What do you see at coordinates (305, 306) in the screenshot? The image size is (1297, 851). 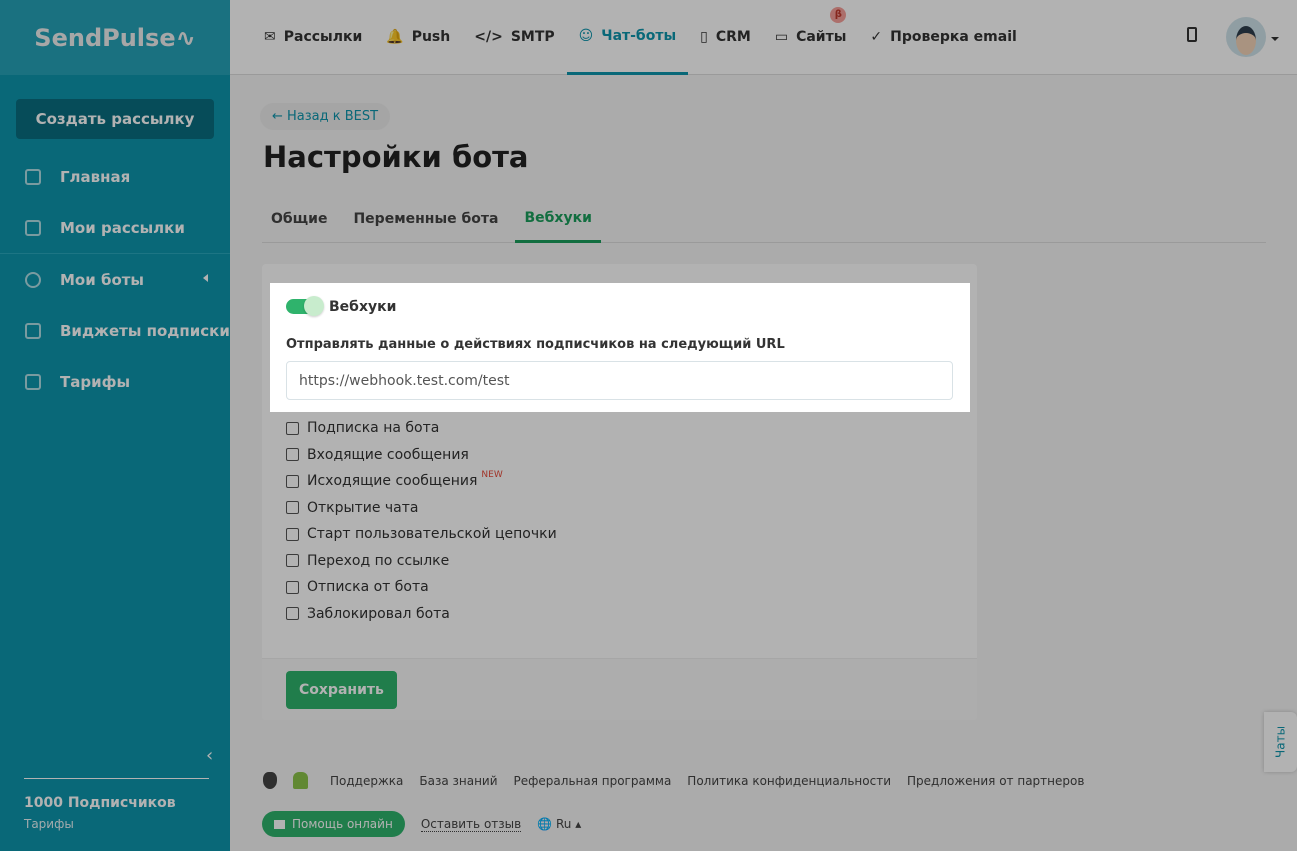 I see `webhooks-toggle` at bounding box center [305, 306].